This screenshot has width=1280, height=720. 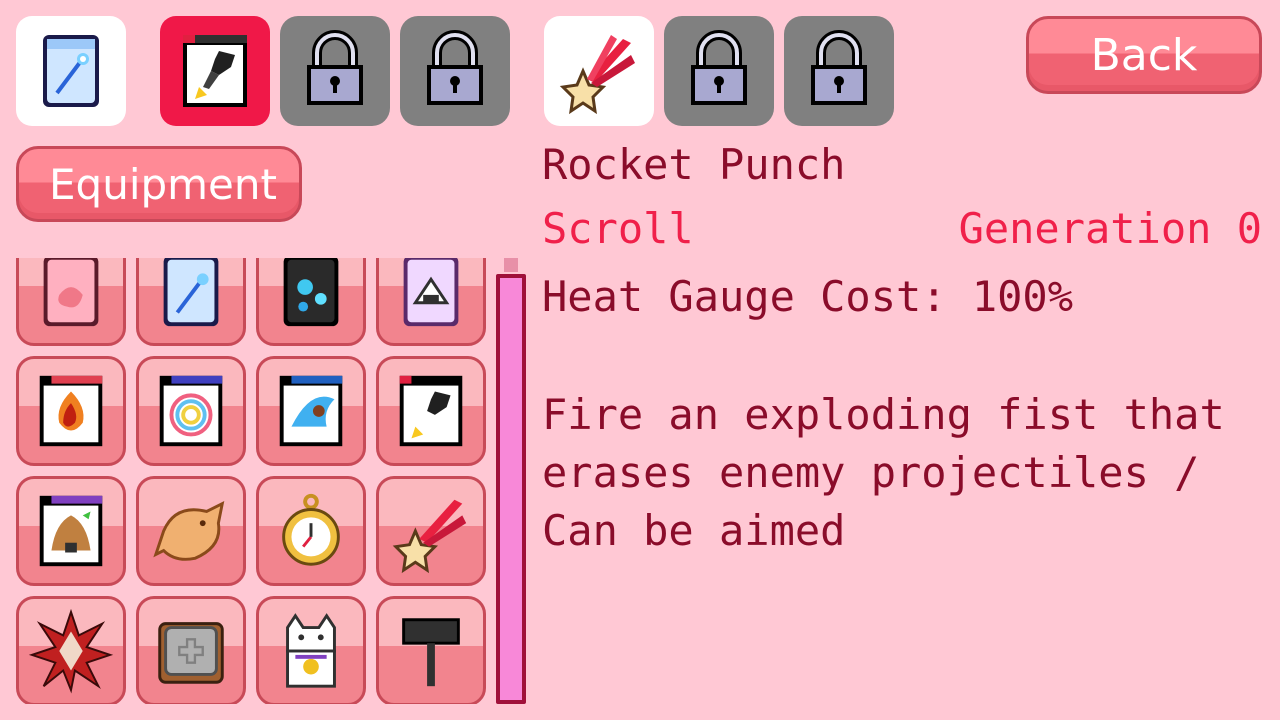 I want to click on beehive-scroll-icon, so click(x=71, y=531).